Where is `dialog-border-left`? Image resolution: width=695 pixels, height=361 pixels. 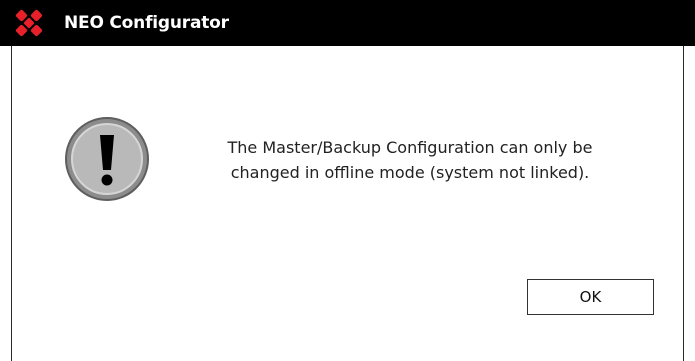
dialog-border-left is located at coordinates (11, 203).